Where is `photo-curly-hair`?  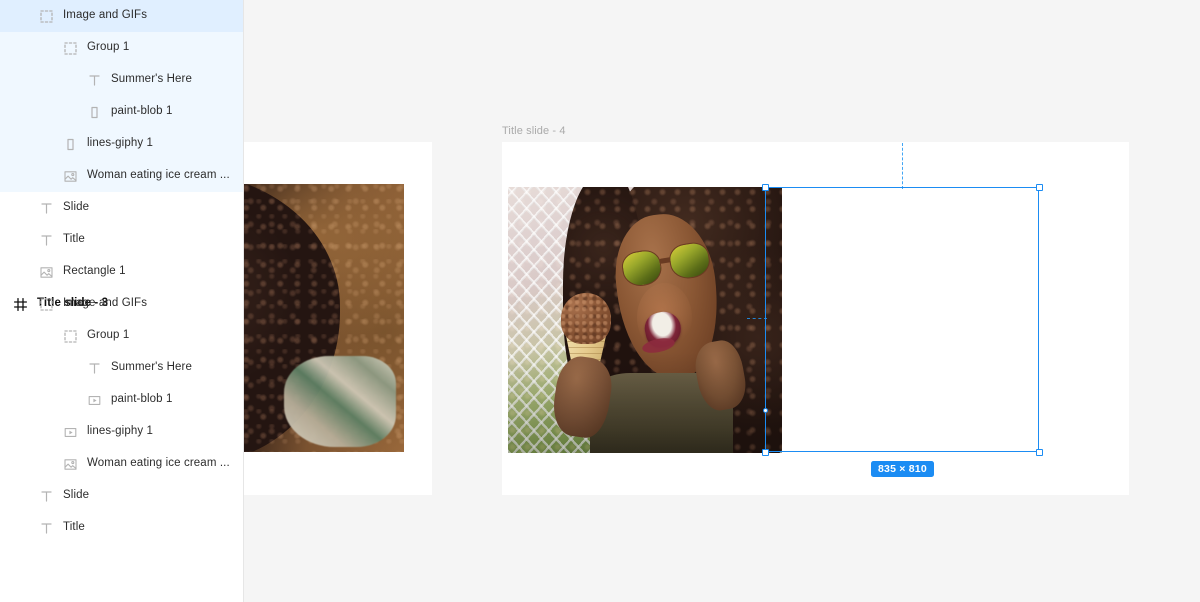 photo-curly-hair is located at coordinates (324, 318).